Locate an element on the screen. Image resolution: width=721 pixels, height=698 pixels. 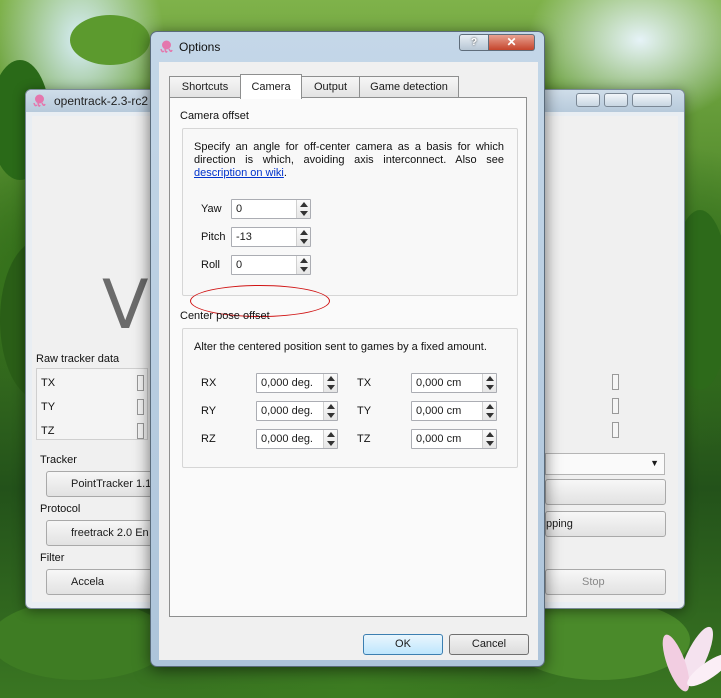
rx-label: RX is located at coordinates (209, 383).